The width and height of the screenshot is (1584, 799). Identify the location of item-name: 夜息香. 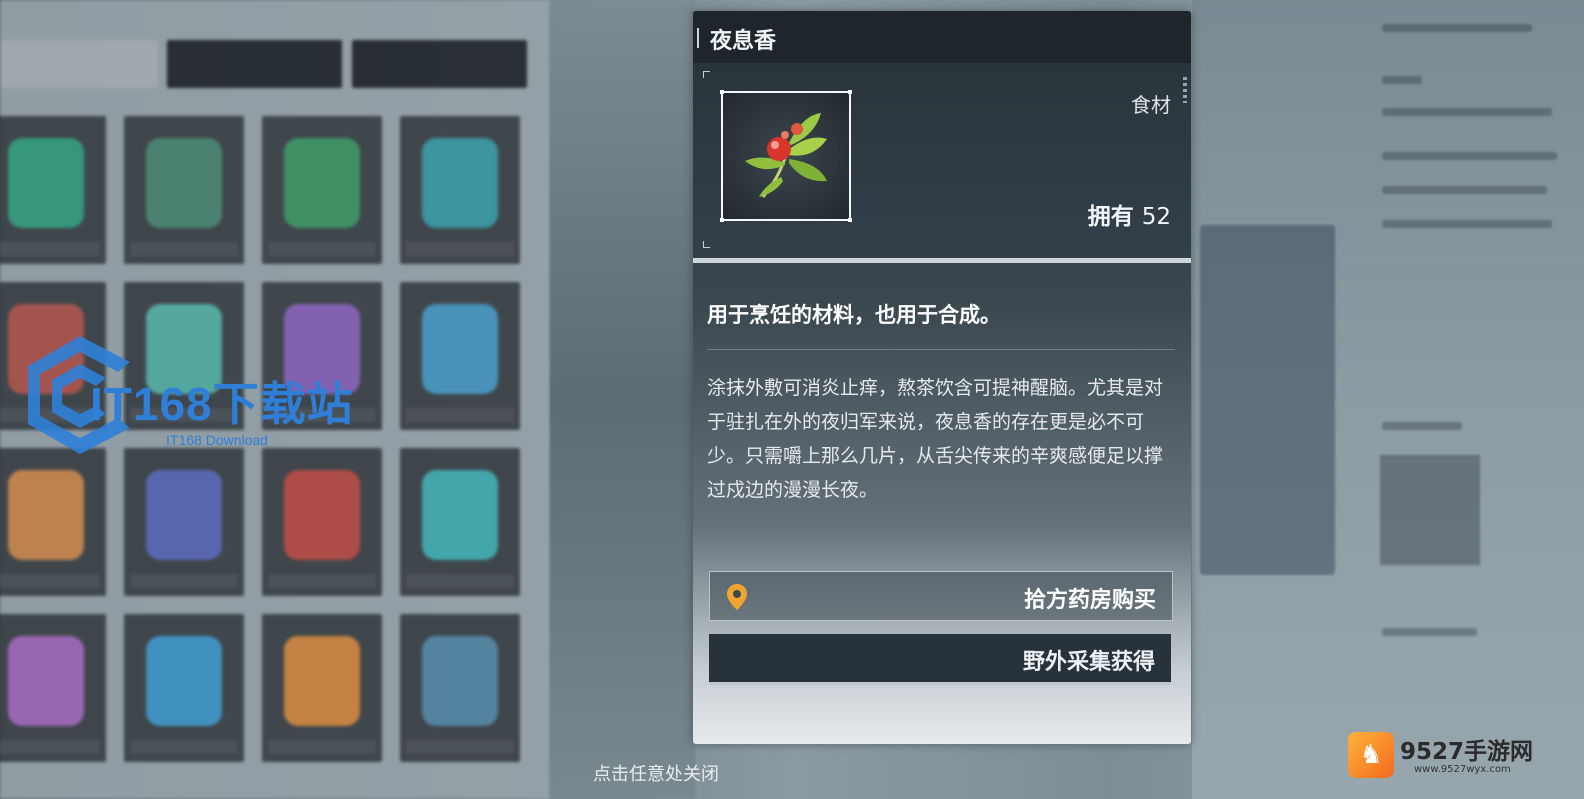
(743, 41).